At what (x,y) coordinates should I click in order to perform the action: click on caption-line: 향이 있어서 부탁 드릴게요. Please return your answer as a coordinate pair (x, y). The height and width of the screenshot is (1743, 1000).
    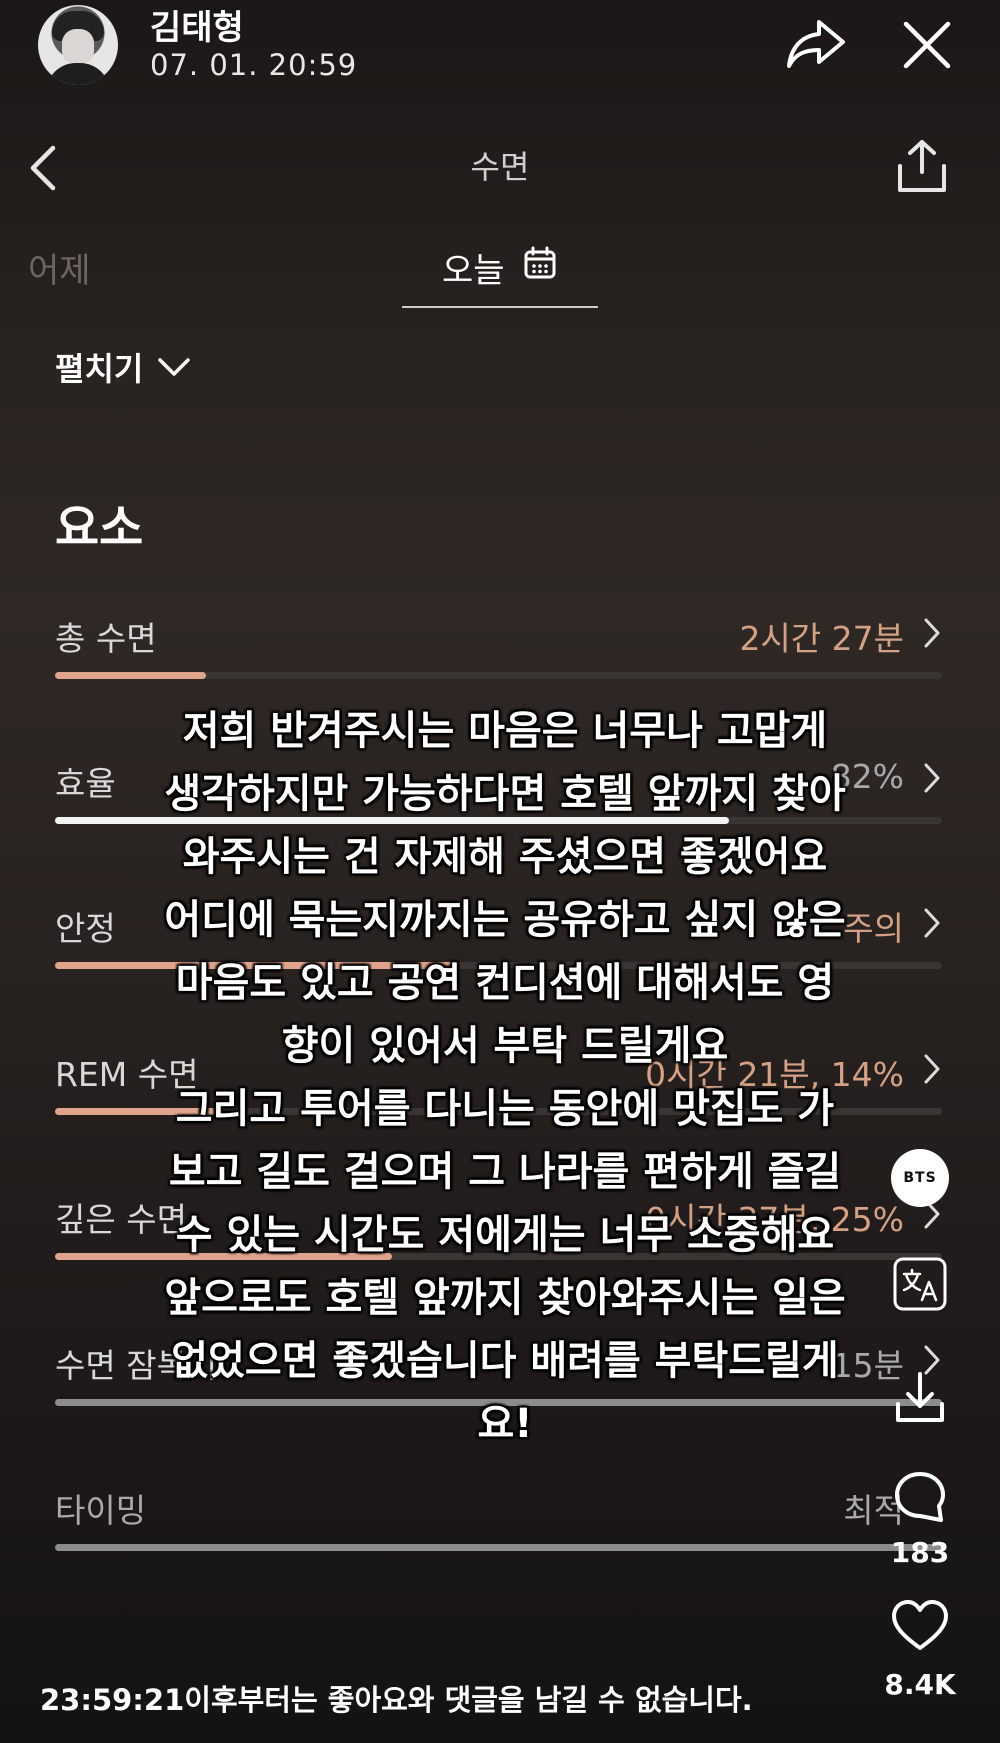
    Looking at the image, I should click on (505, 1046).